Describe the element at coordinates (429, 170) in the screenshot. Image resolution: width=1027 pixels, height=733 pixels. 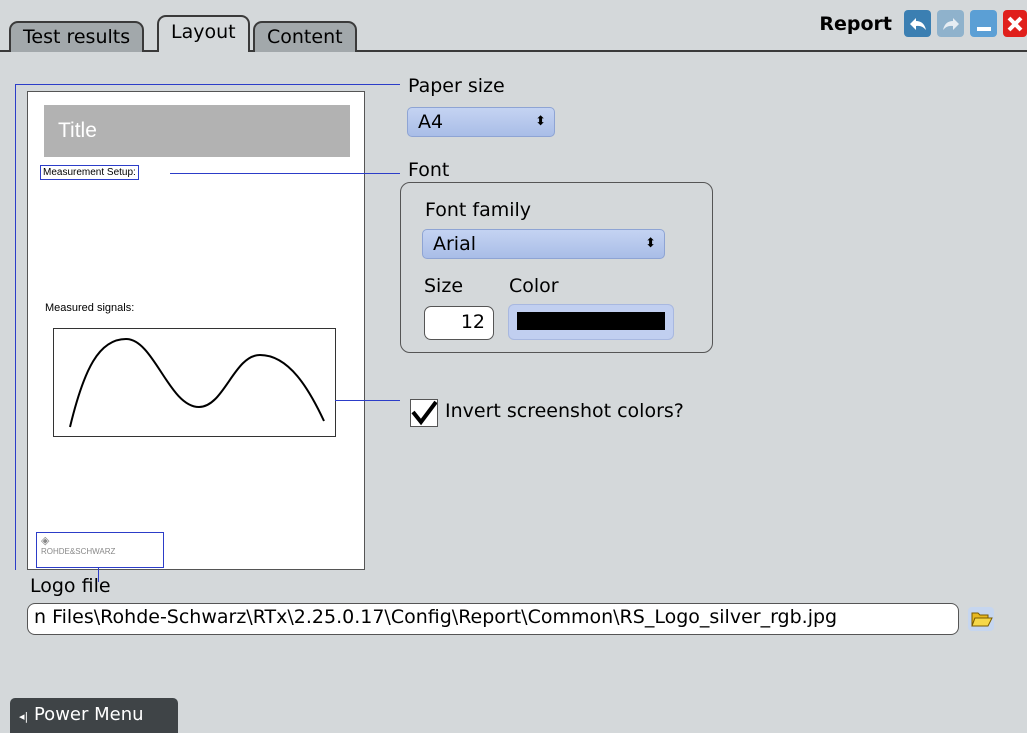
I see `font-label: Font` at that location.